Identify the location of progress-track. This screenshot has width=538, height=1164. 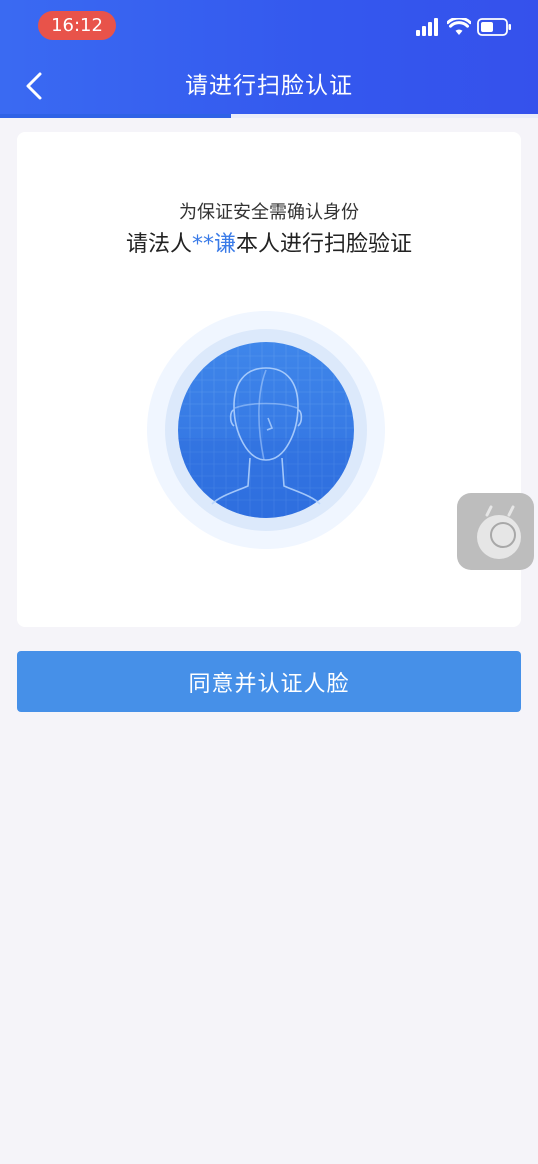
(269, 116).